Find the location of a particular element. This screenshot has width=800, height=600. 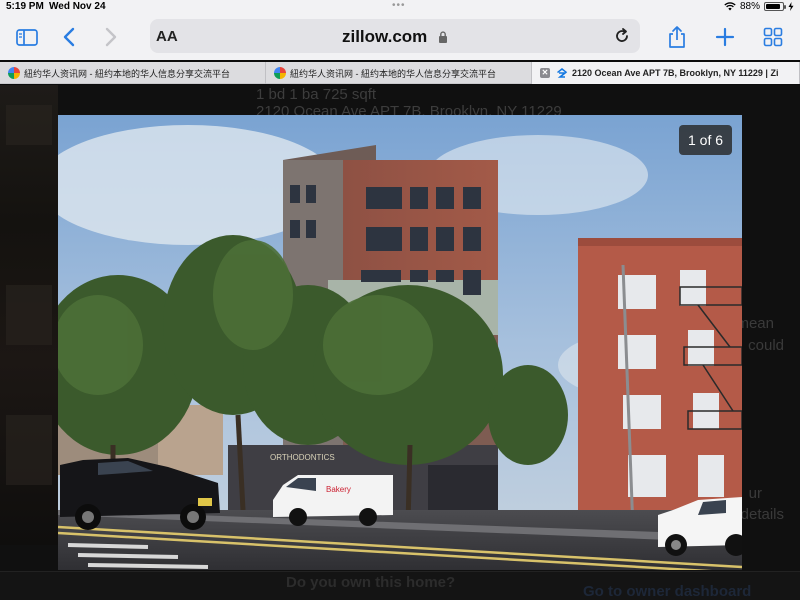

owner-question: Do you own this home? is located at coordinates (371, 582).